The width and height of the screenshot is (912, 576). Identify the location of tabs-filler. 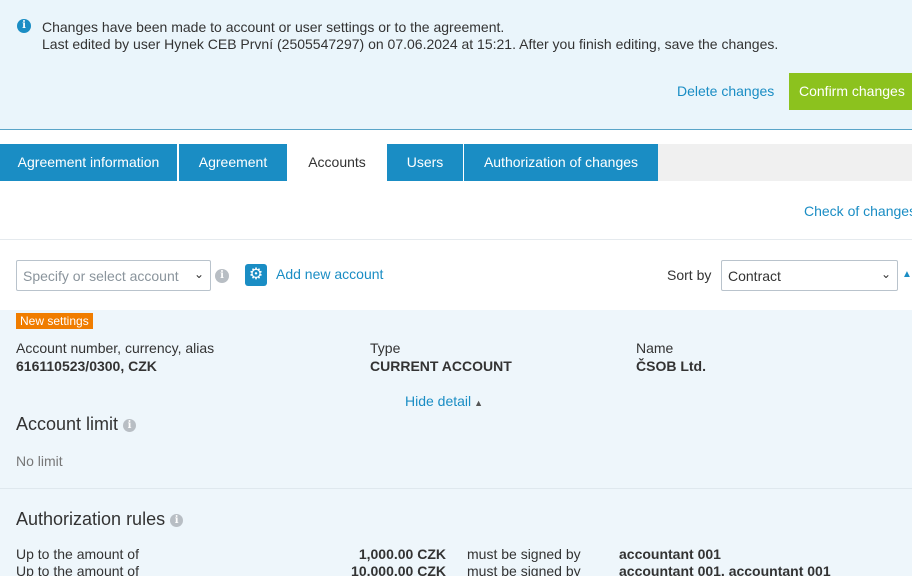
(785, 162).